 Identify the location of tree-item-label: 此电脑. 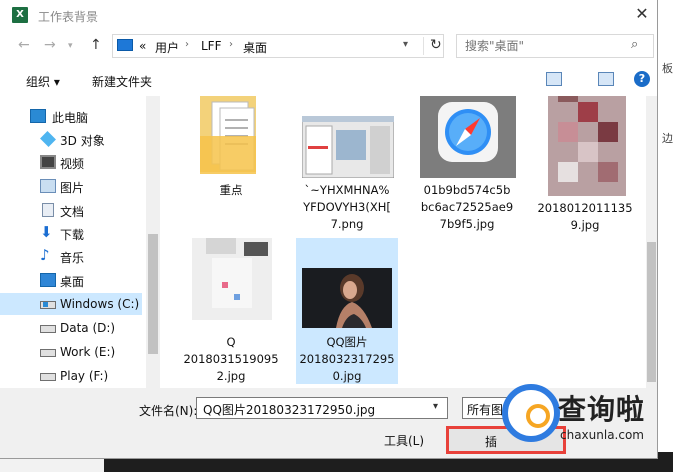
(70, 118).